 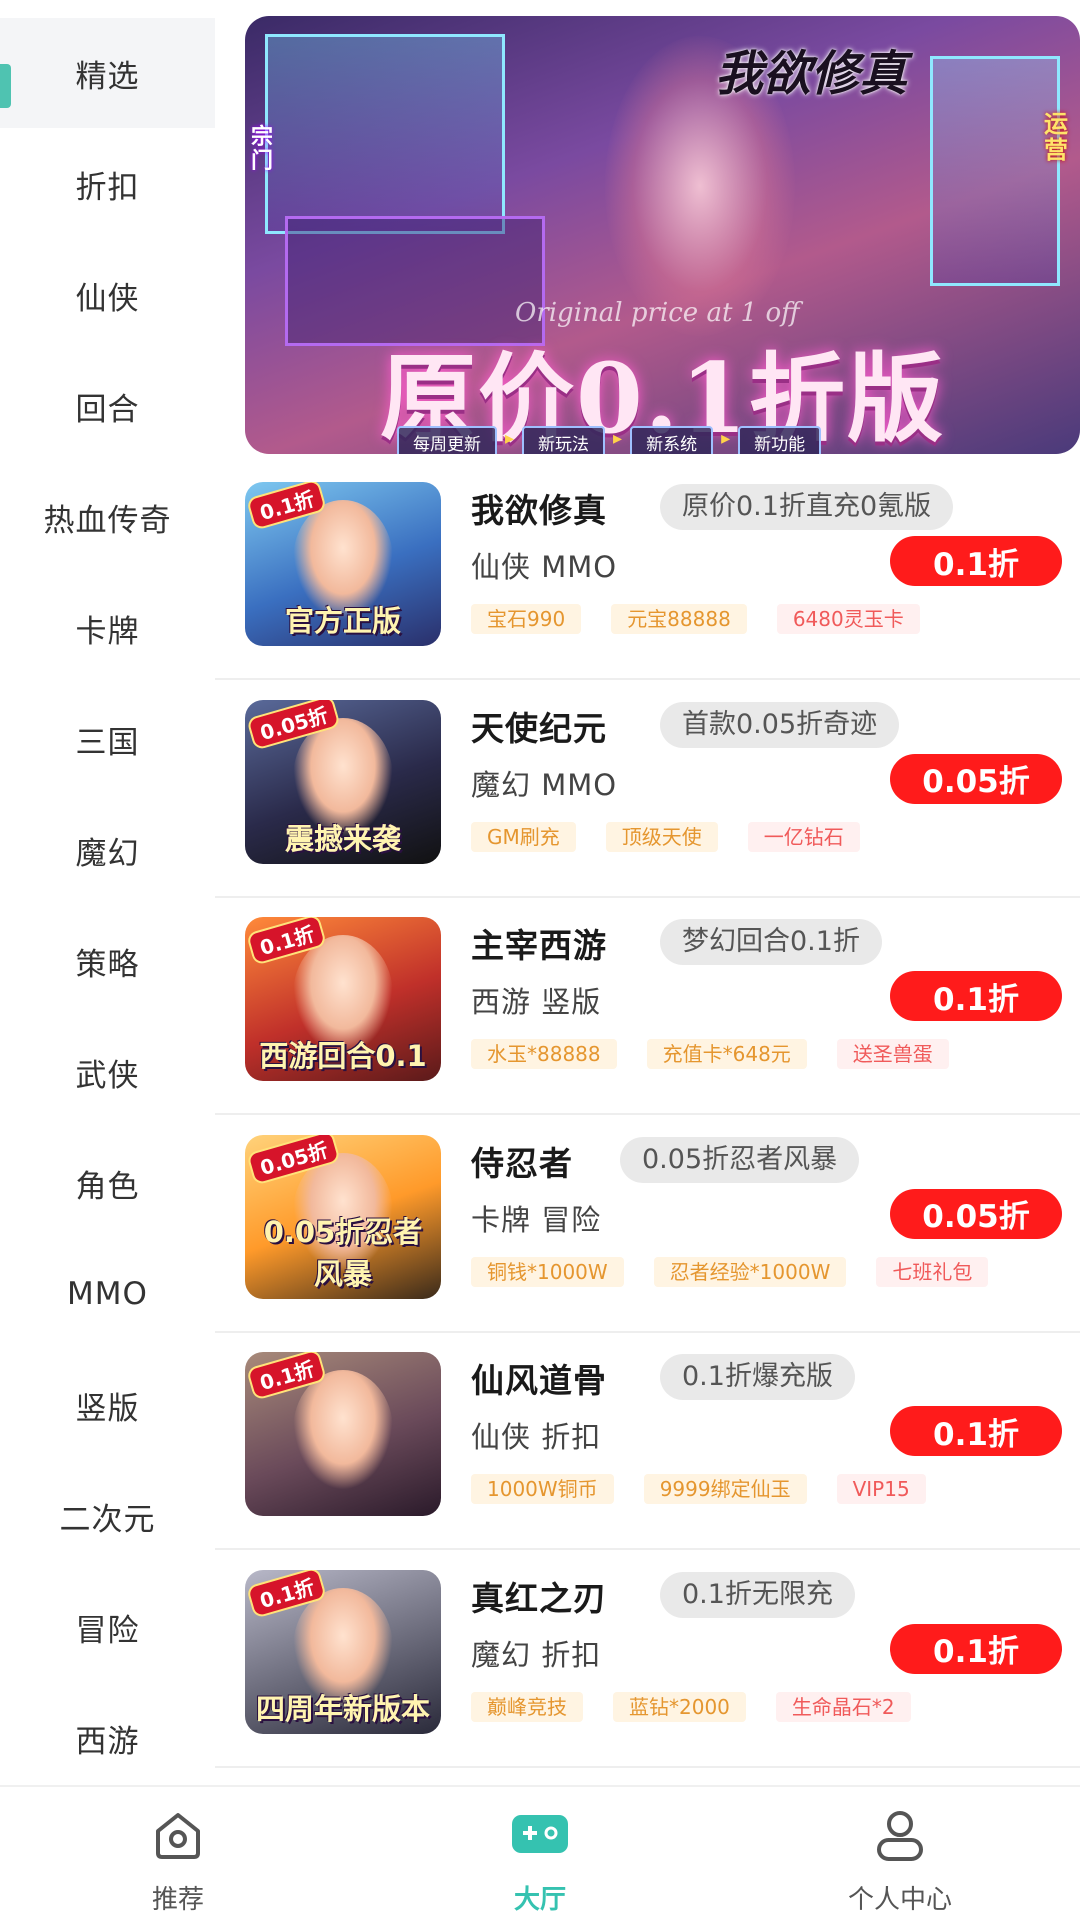 I want to click on promo-badge: 梦幻回合0.1折, so click(x=771, y=942).